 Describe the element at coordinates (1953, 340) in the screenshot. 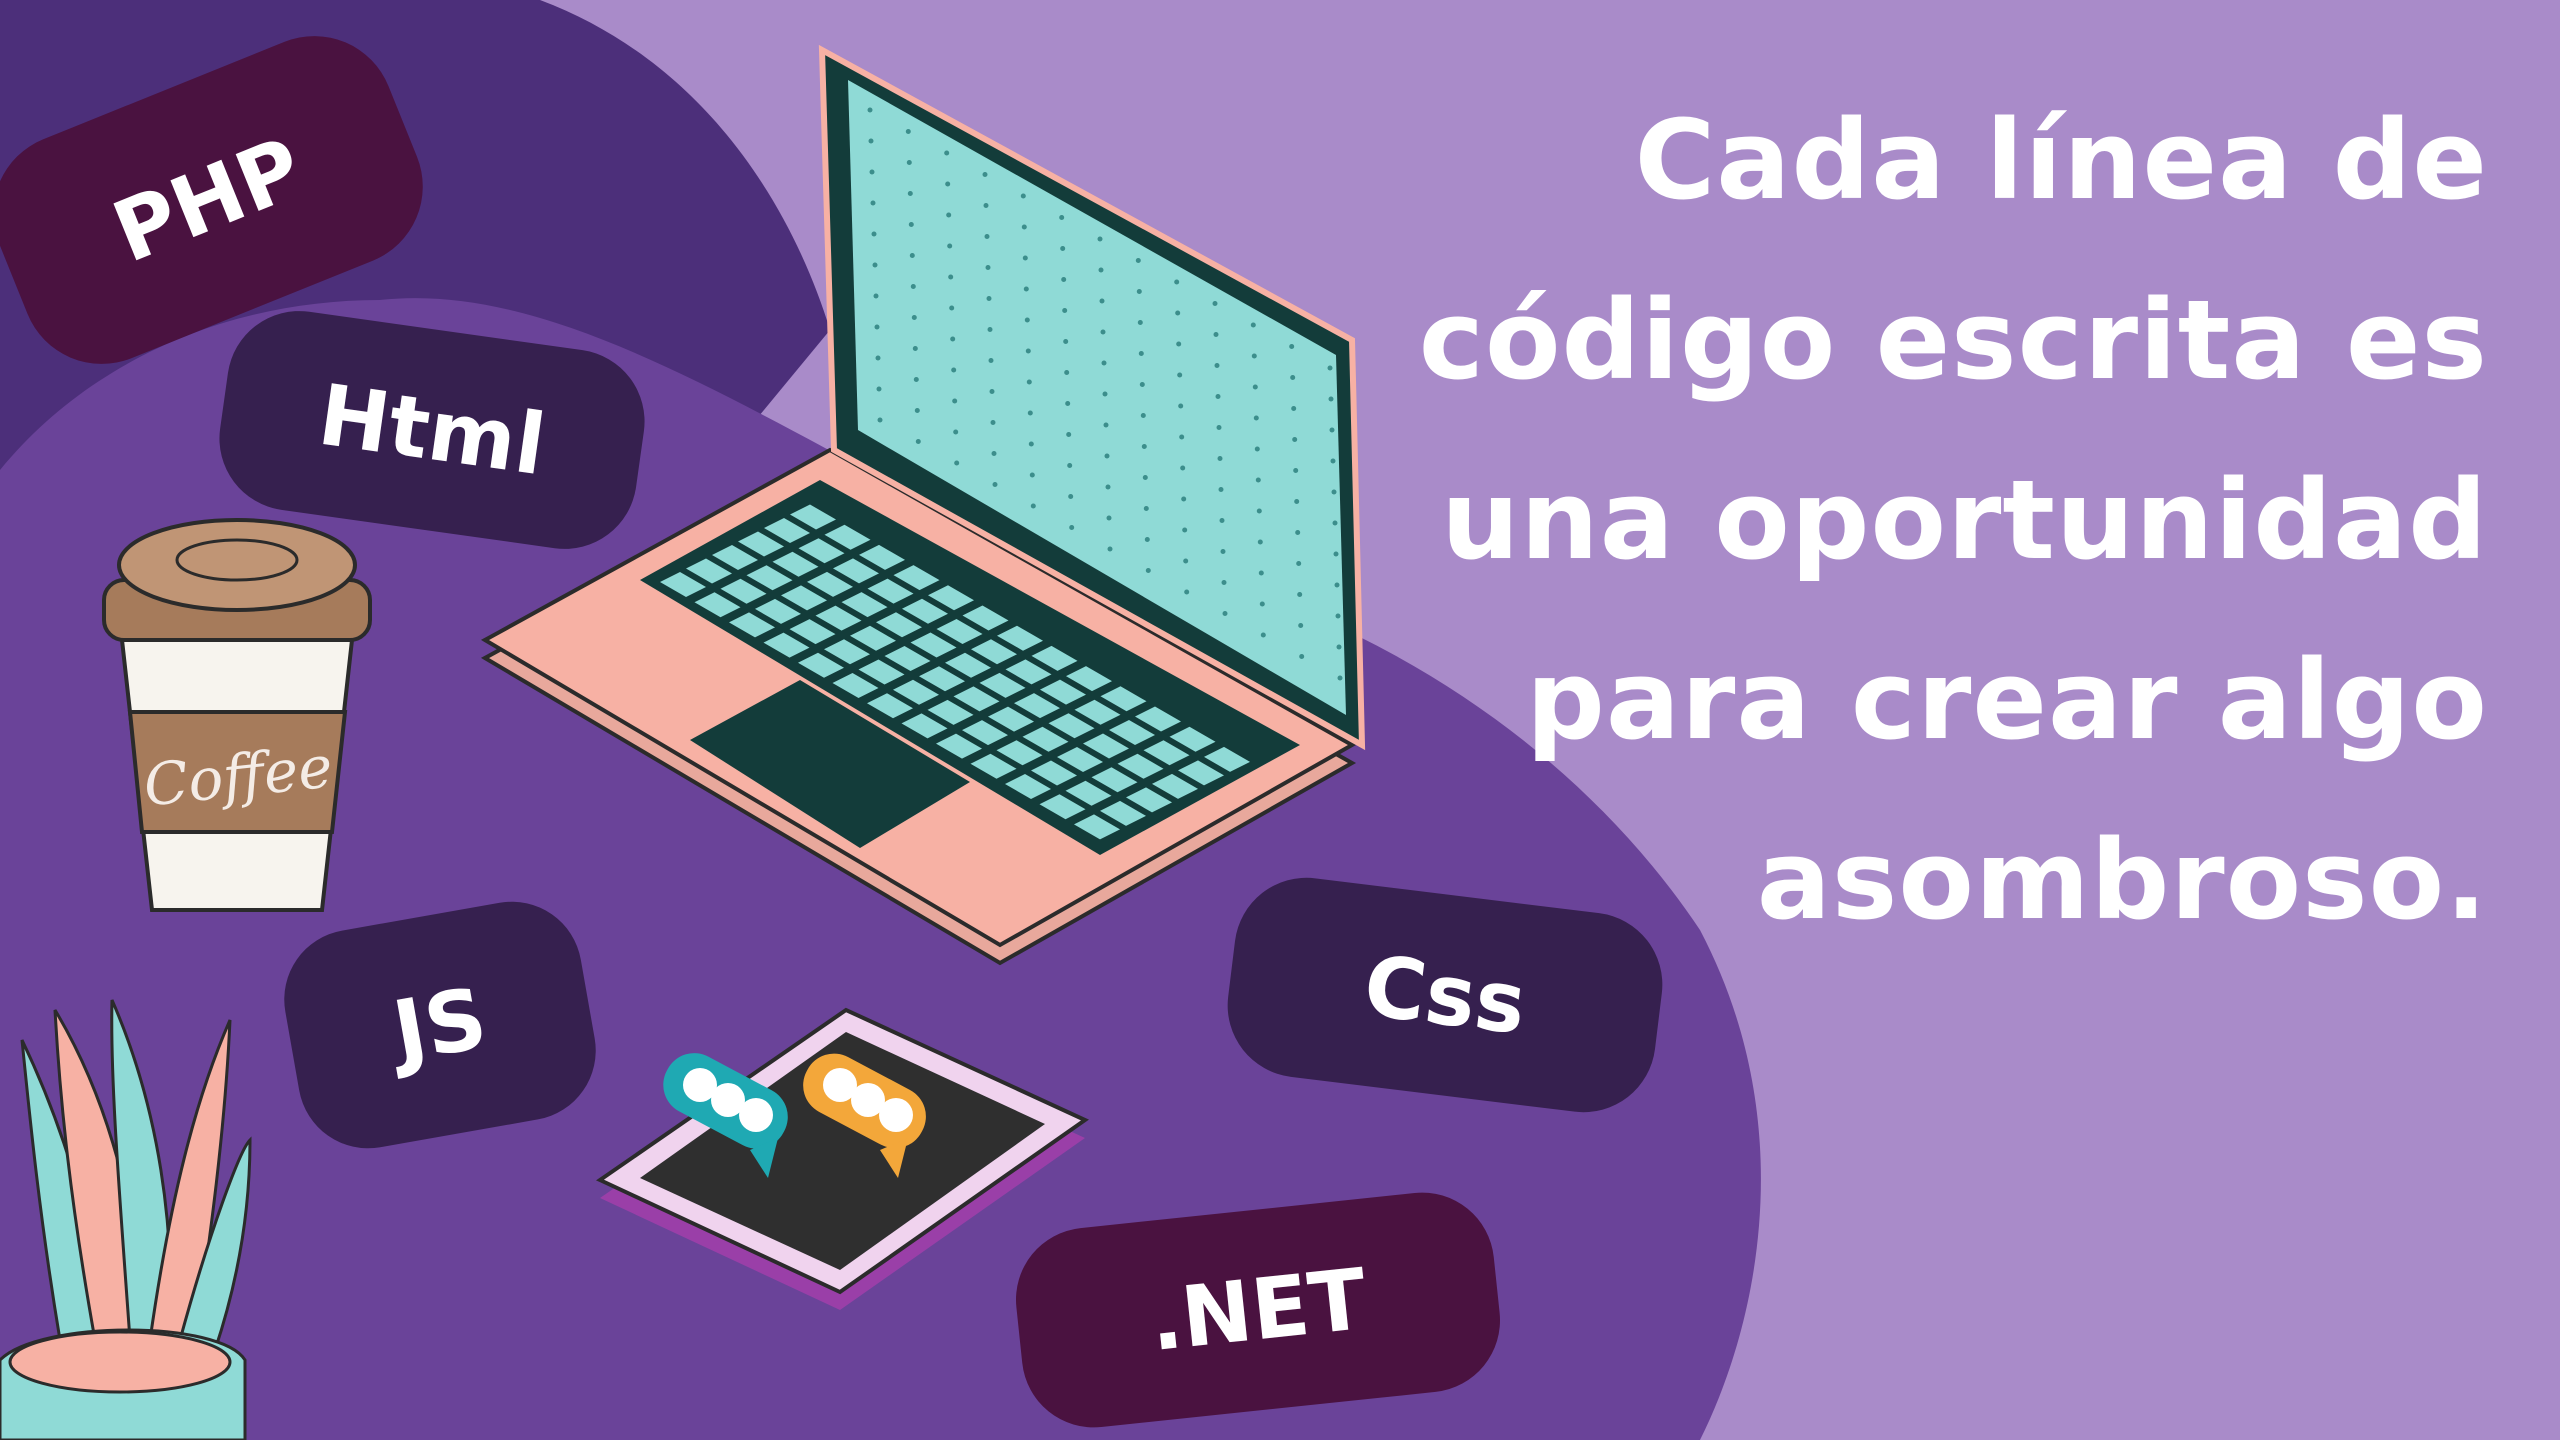

I see `headline-line-2: código escrita es` at that location.